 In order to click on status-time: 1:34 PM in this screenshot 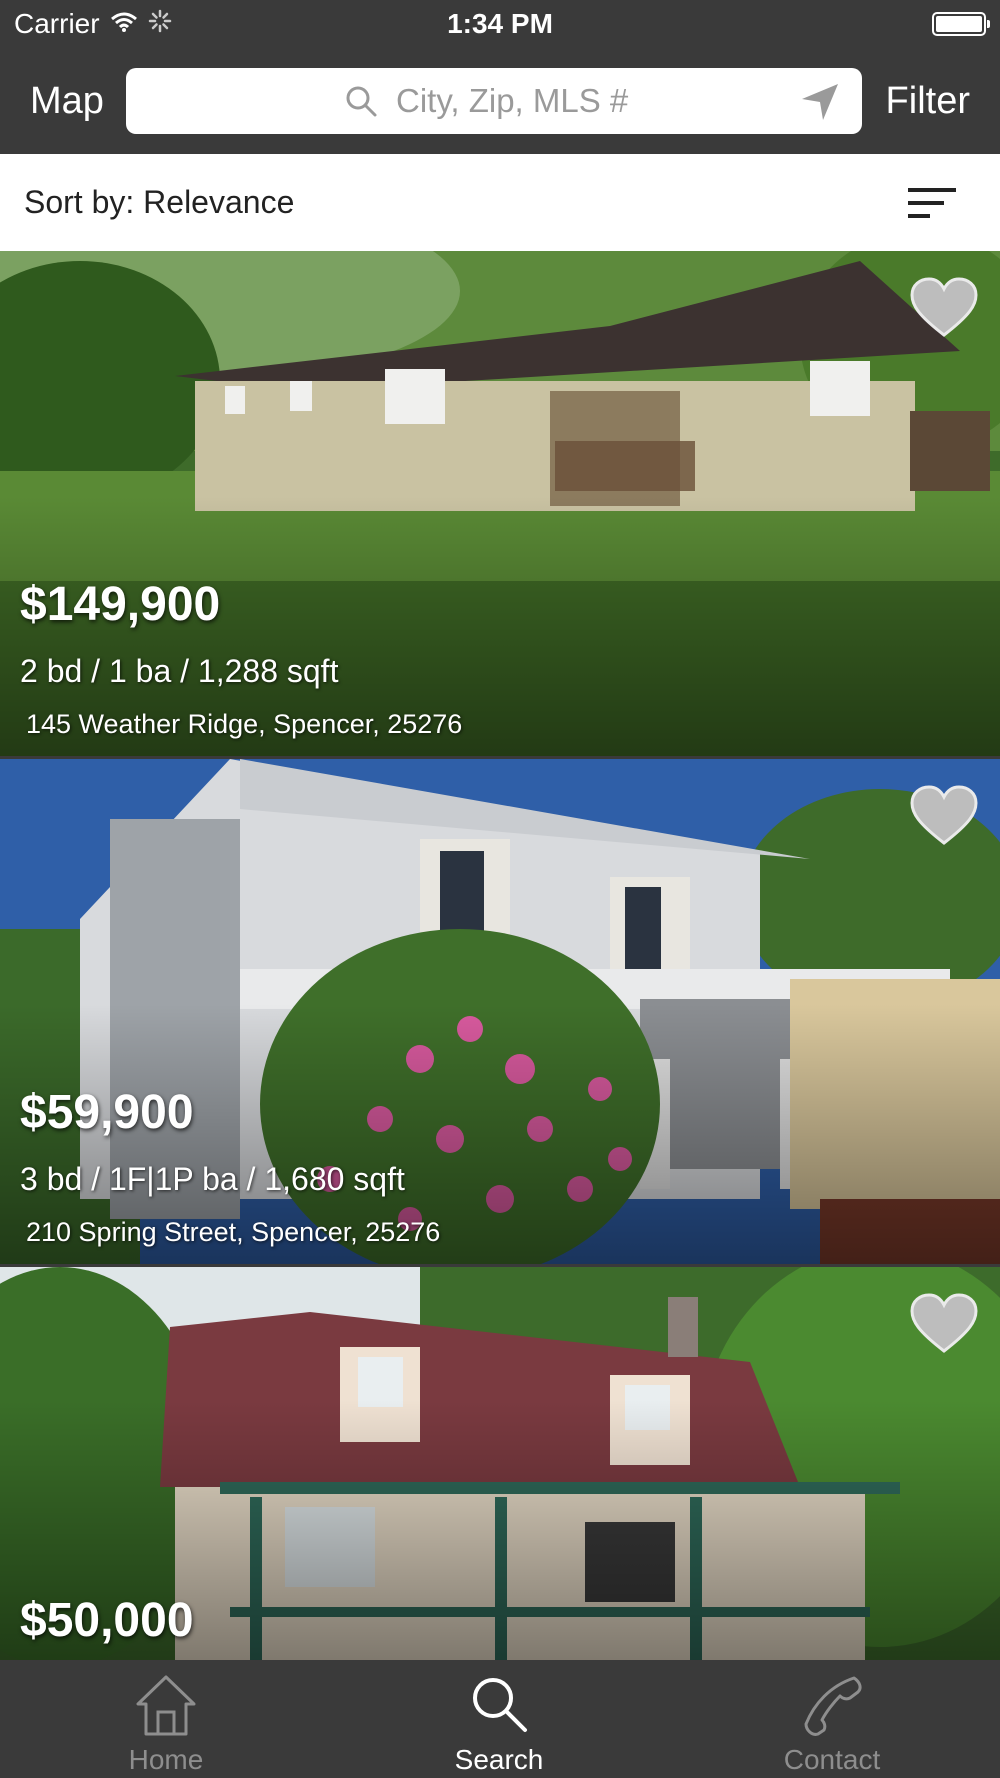, I will do `click(500, 23)`.